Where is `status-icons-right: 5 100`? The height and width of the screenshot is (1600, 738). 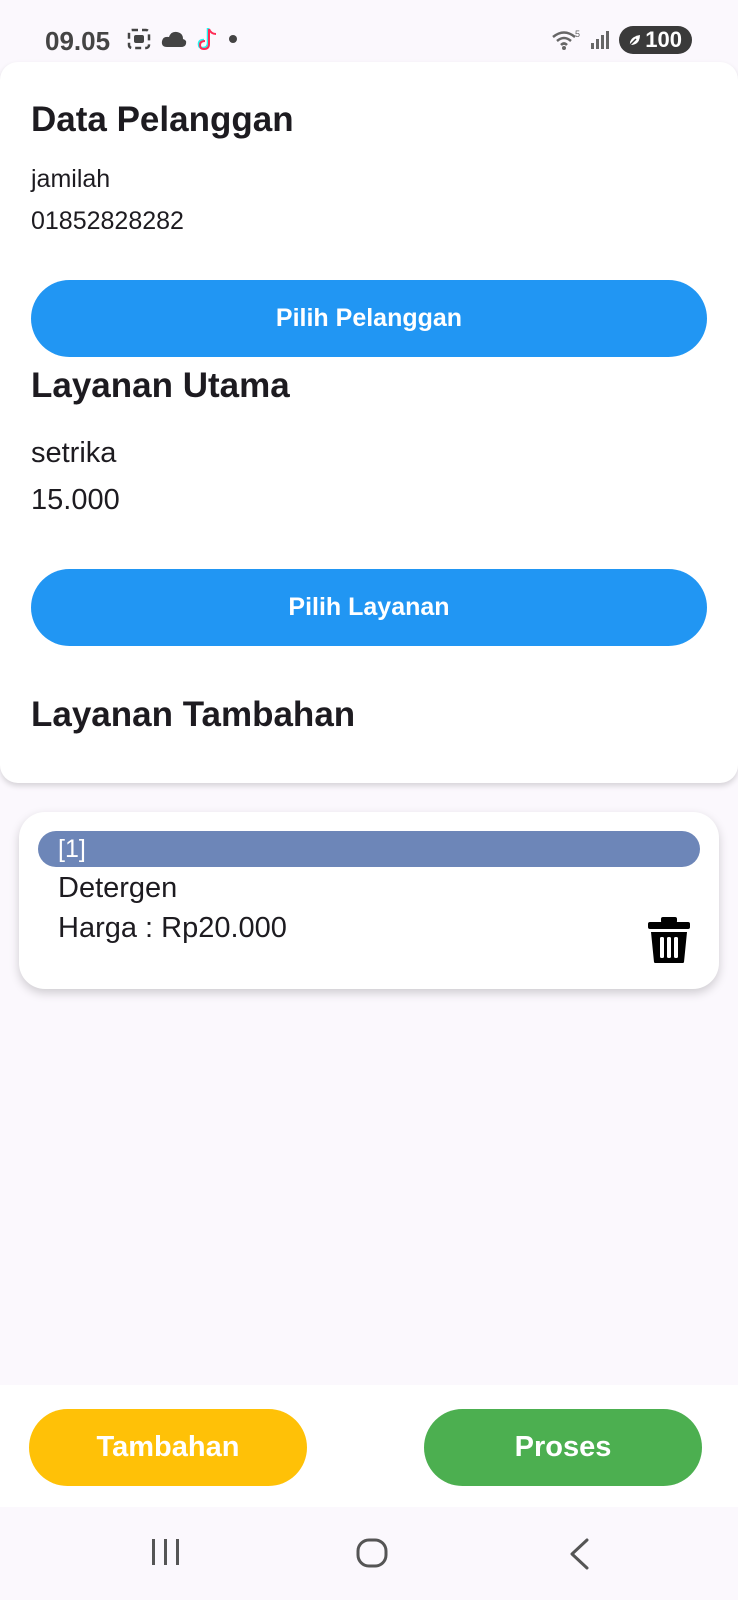 status-icons-right: 5 100 is located at coordinates (621, 40).